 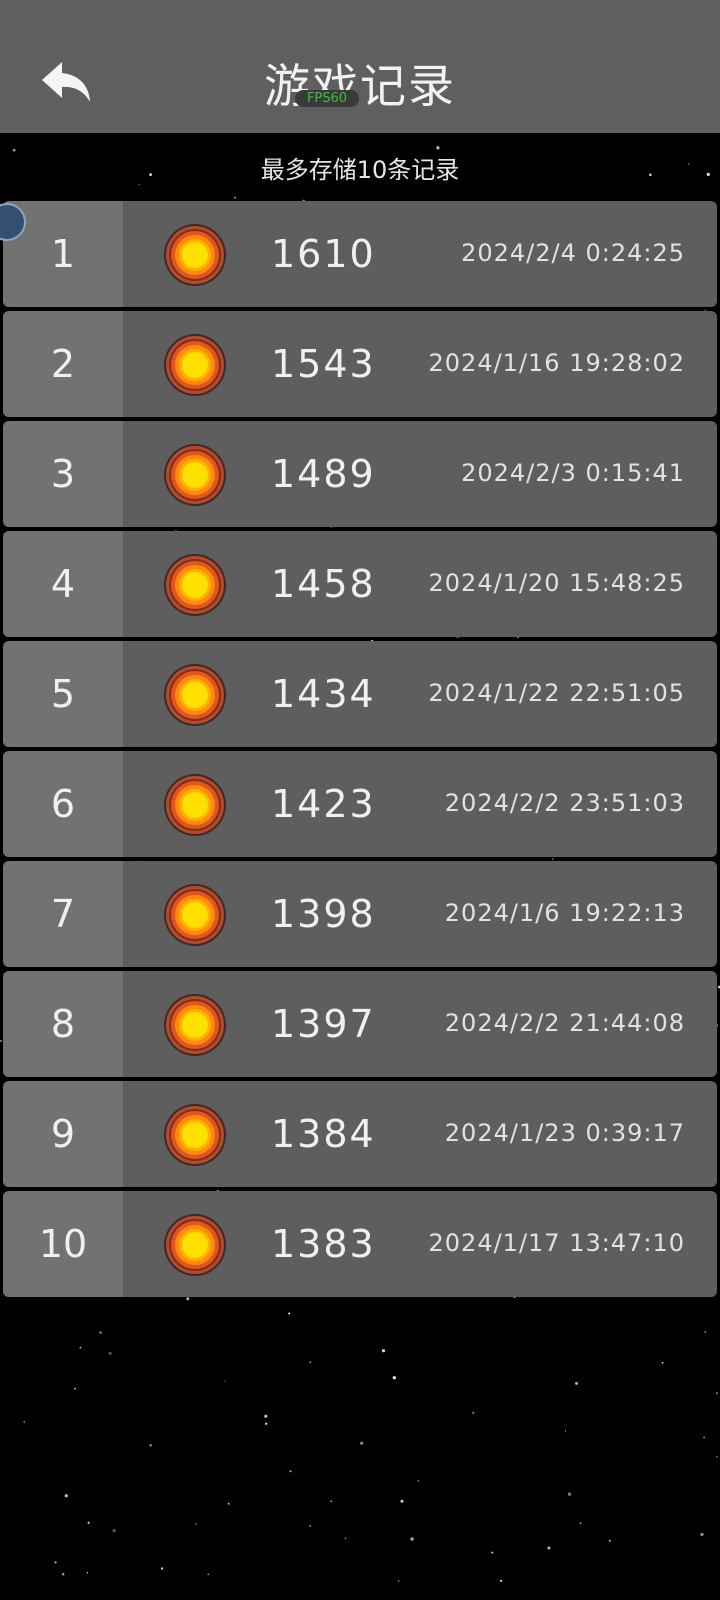 I want to click on storage-limit-note: 最多存储10条记录, so click(x=360, y=170).